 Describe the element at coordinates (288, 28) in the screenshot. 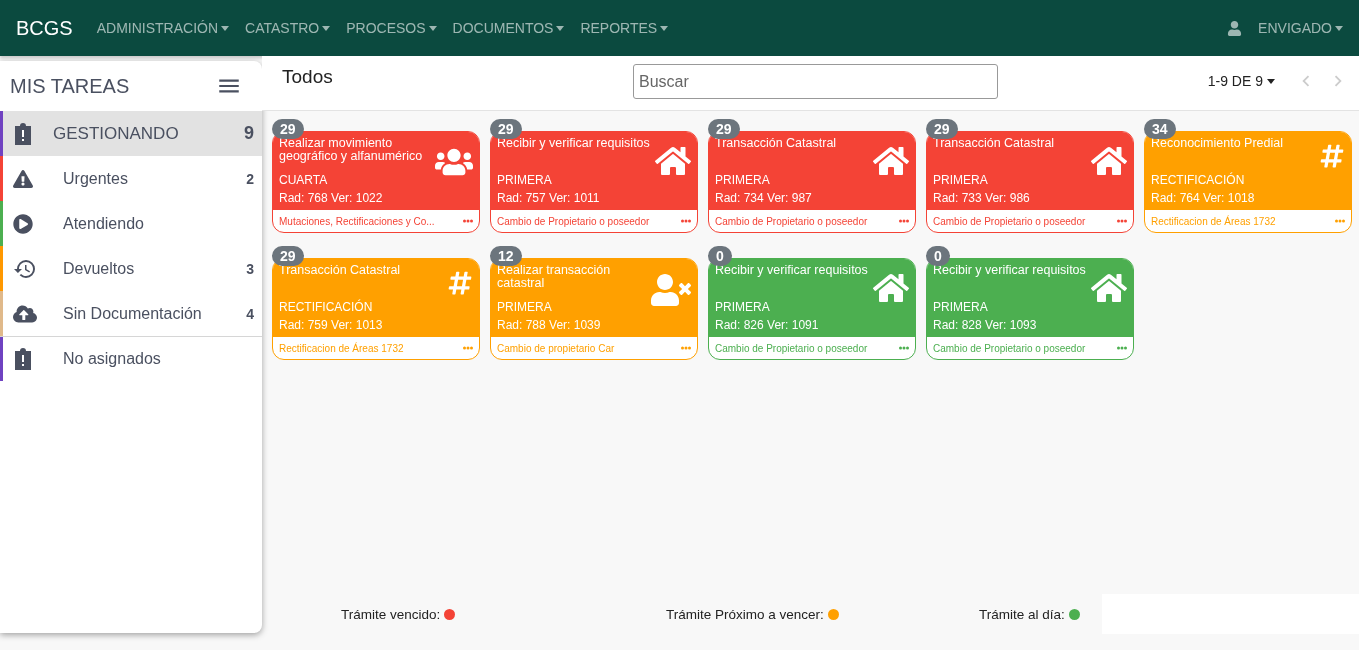

I see `nav-menu: CATASTRO` at that location.